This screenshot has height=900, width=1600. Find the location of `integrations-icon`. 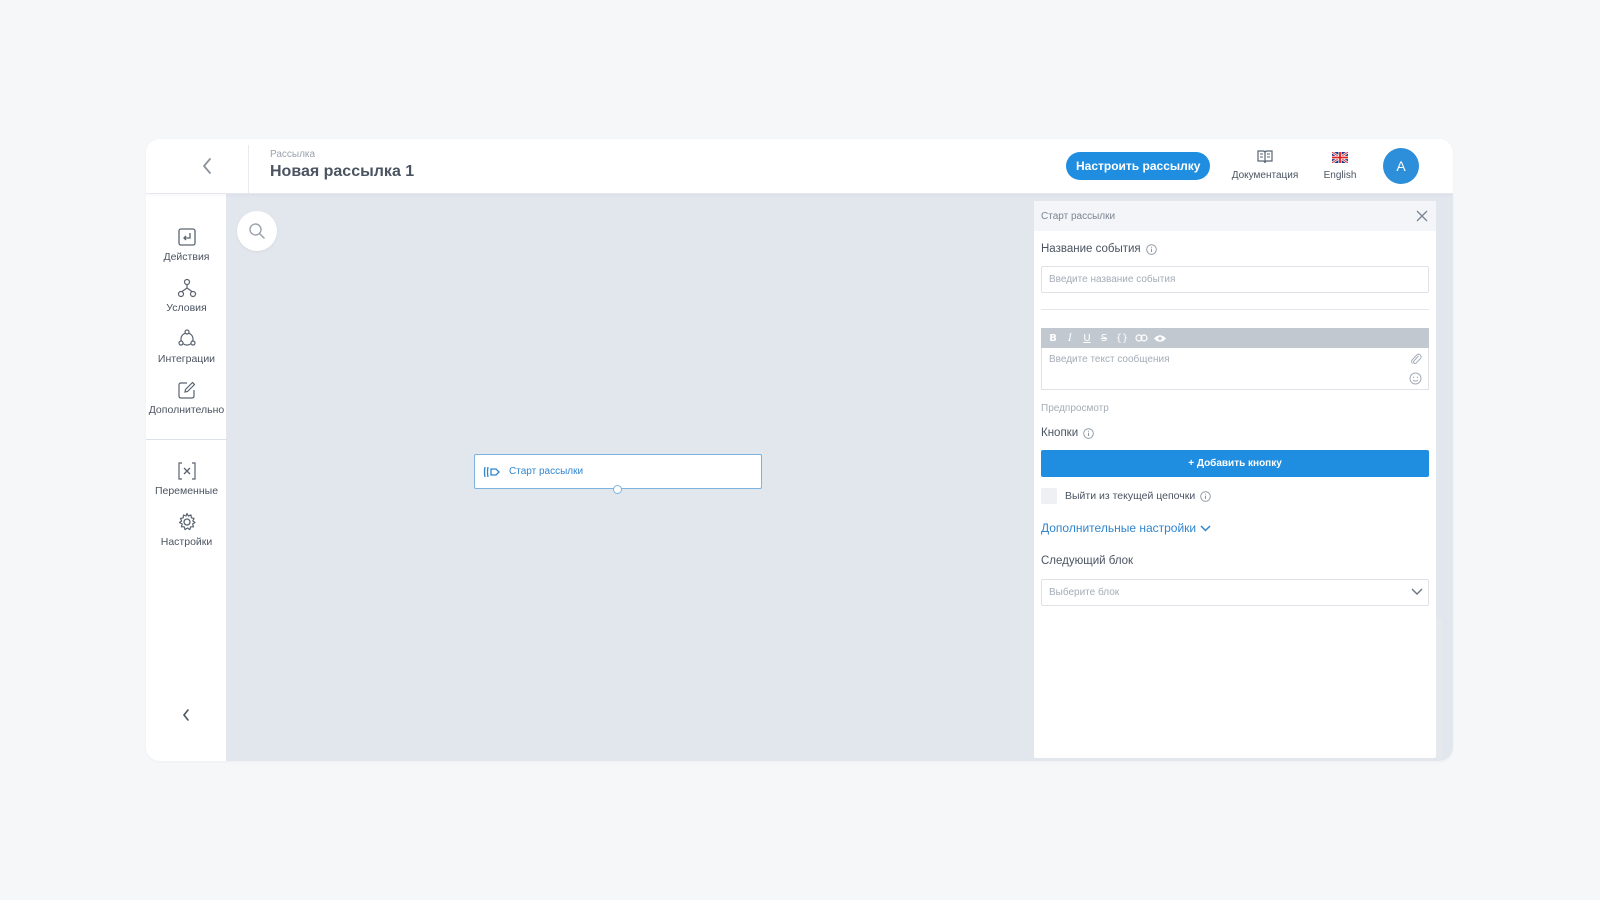

integrations-icon is located at coordinates (186, 337).